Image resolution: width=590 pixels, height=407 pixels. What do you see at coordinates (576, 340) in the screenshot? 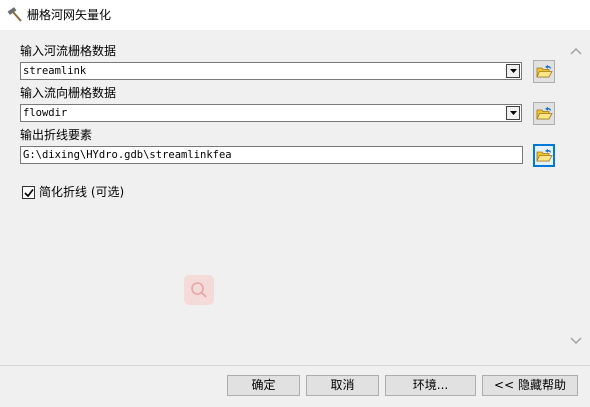
I see `scroll-down-icon` at bounding box center [576, 340].